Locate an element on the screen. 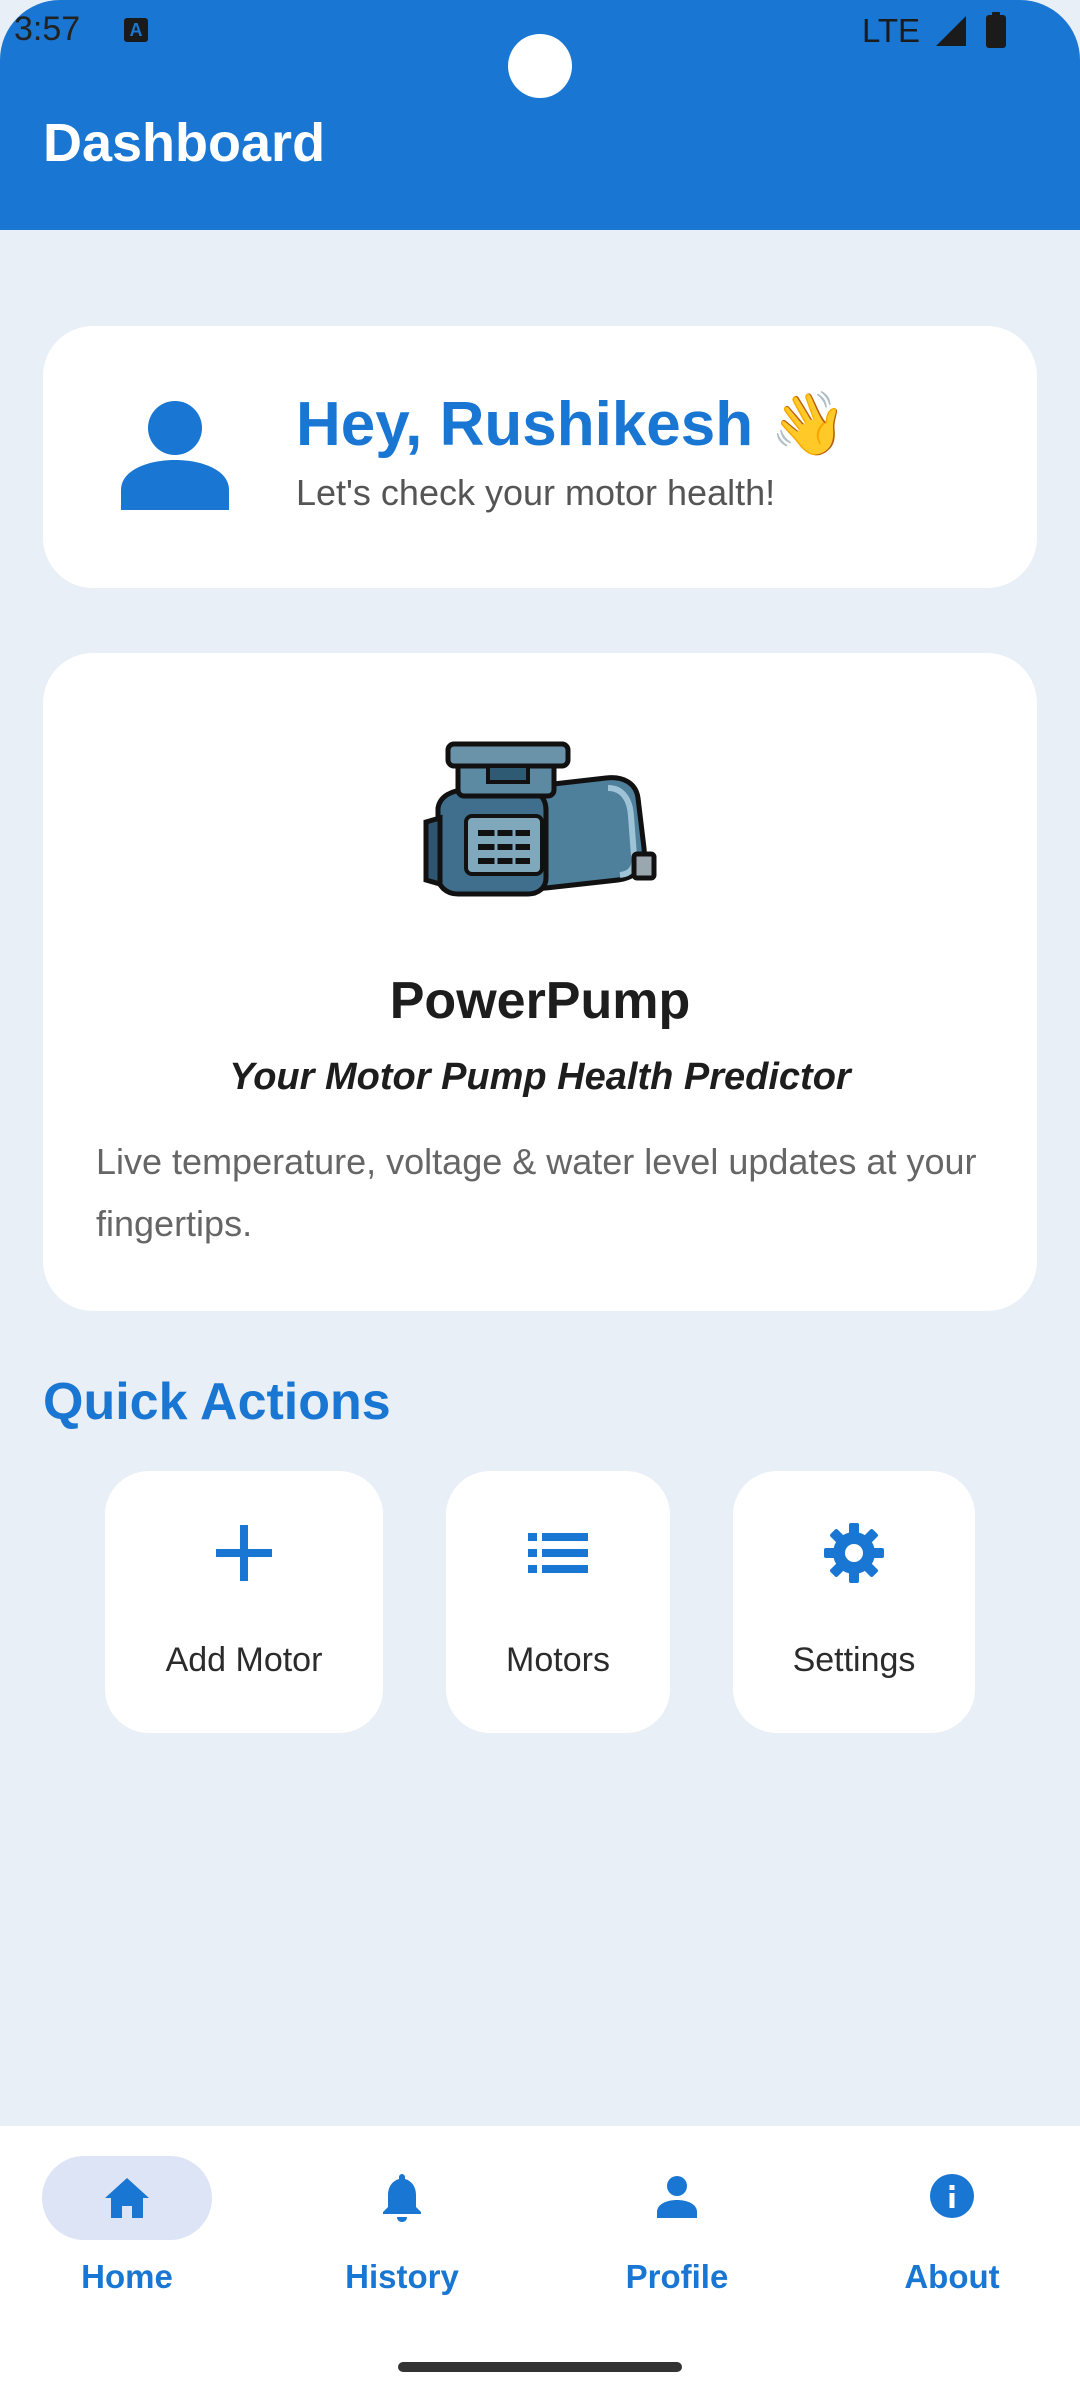 The image size is (1080, 2400). motors-button: Motors is located at coordinates (558, 1602).